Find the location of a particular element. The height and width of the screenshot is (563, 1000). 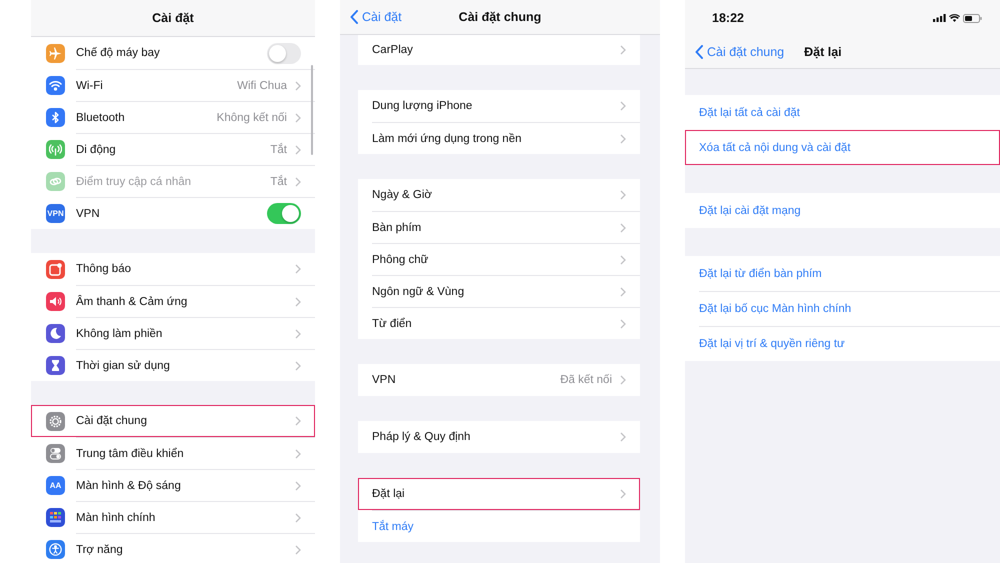

setting-label: Di động is located at coordinates (96, 150).